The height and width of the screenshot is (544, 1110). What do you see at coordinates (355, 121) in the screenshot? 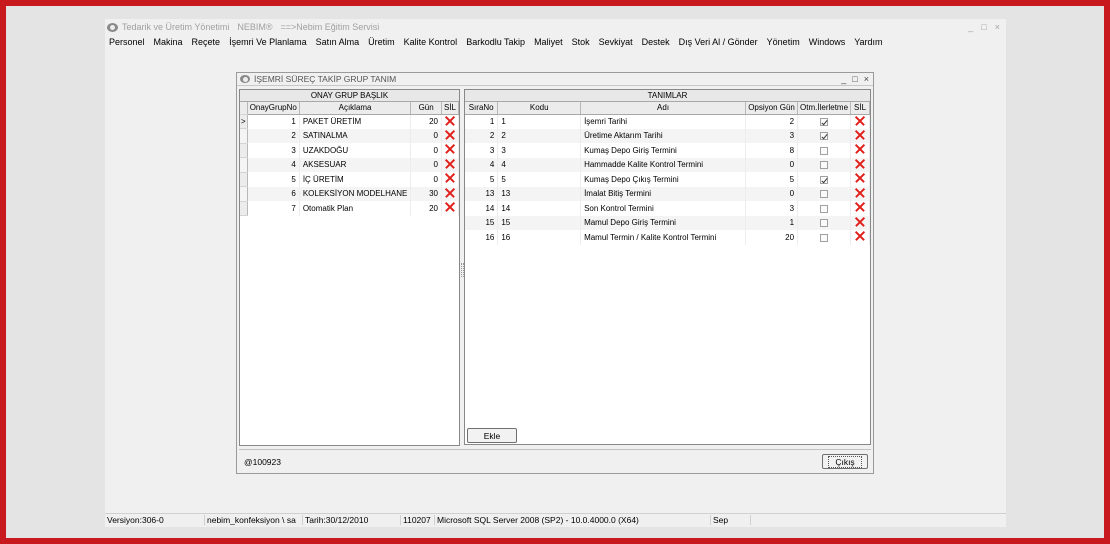
I see `cell-description: PAKET ÜRETİM` at bounding box center [355, 121].